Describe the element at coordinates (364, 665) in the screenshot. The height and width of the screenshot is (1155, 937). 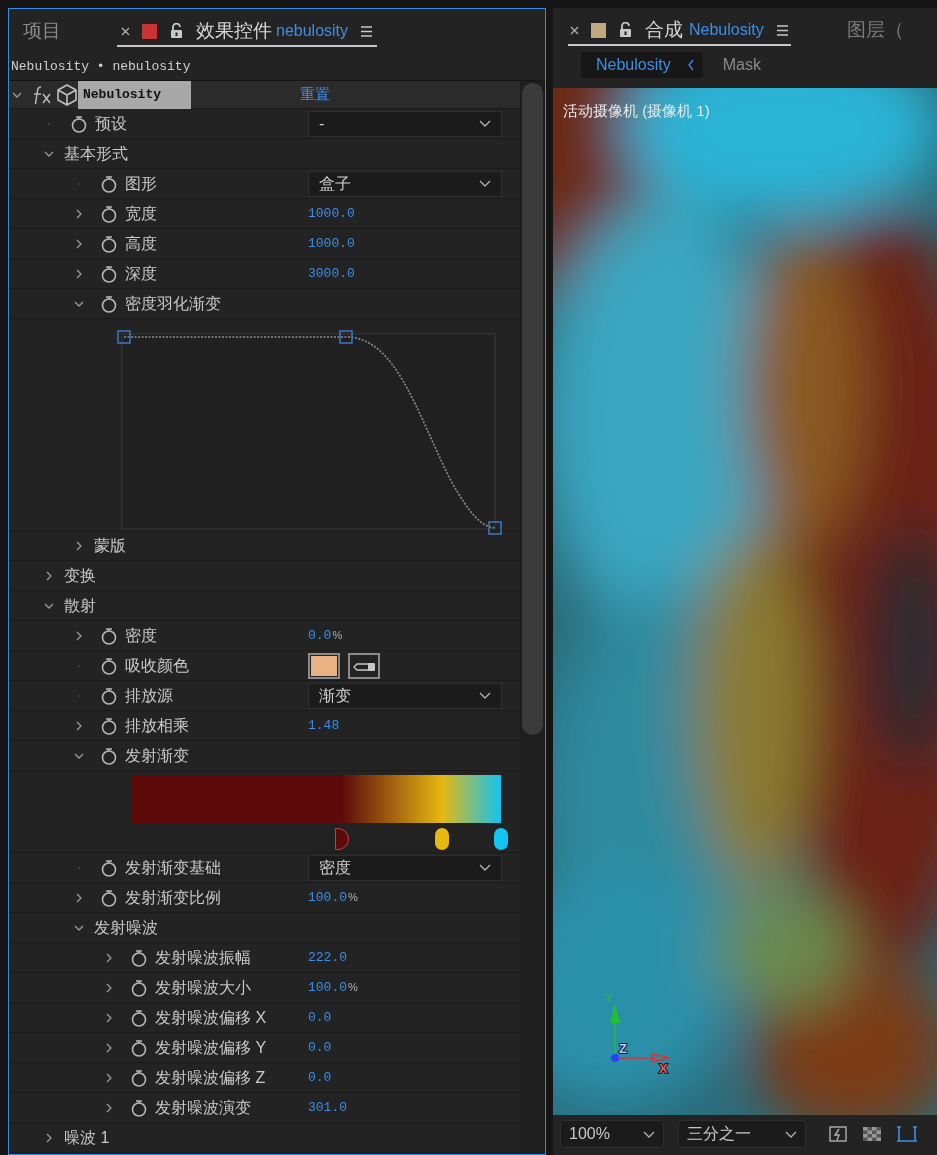
I see `eyedropper-button` at that location.